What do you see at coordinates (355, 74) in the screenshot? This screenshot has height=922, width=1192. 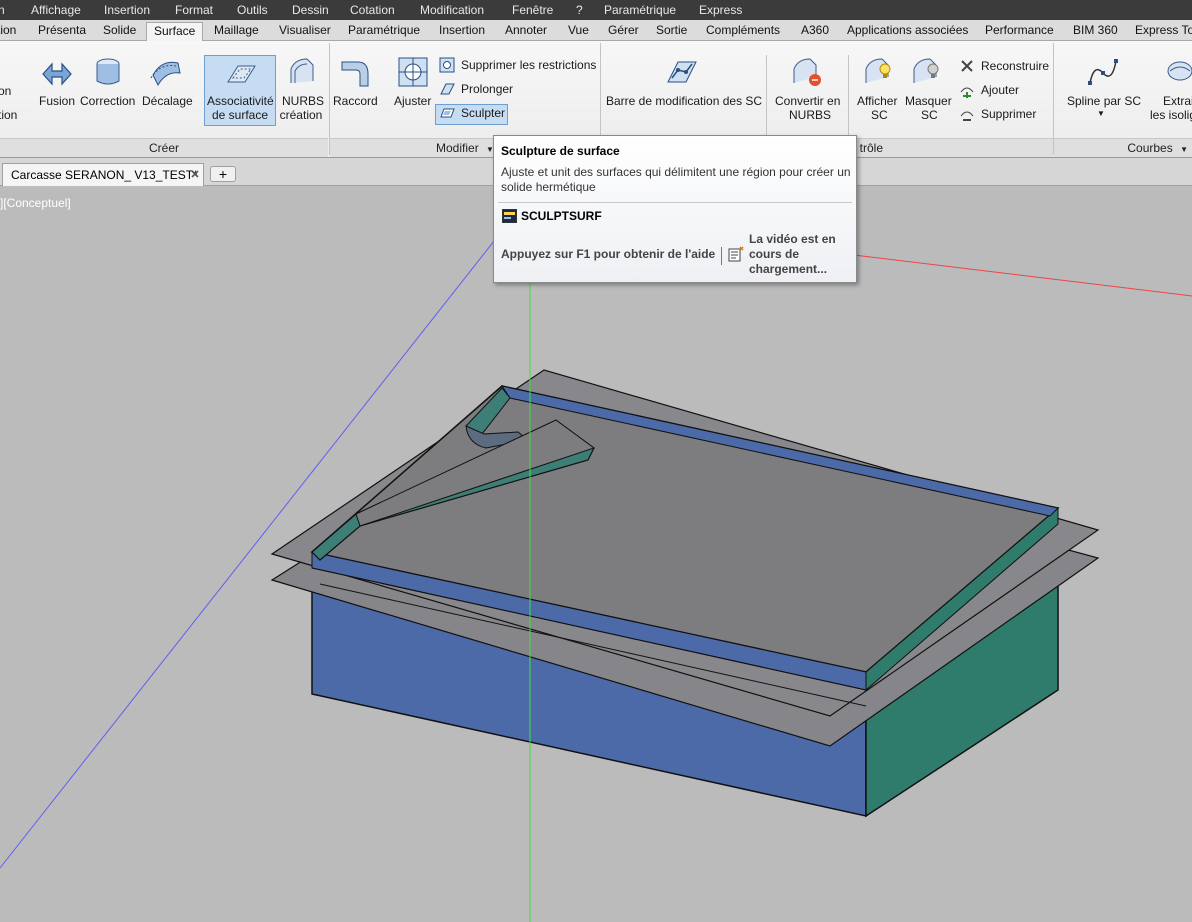 I see `fillet-surface-icon` at bounding box center [355, 74].